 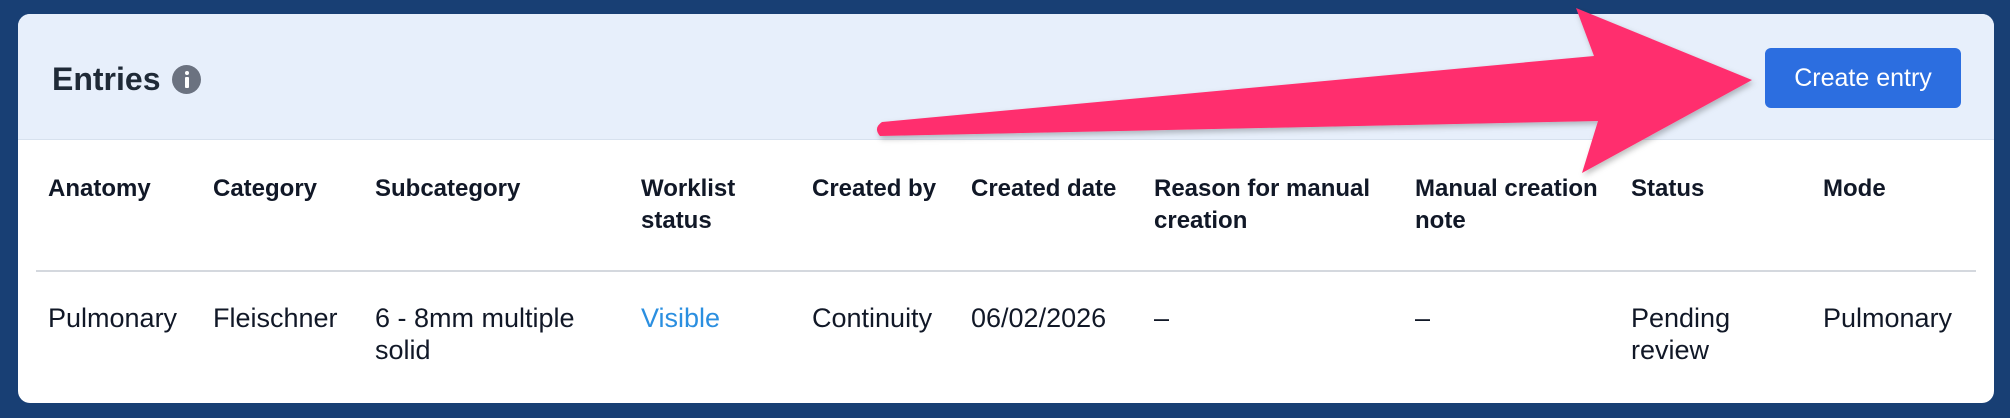 What do you see at coordinates (113, 318) in the screenshot?
I see `cell-anatomy: Pulmonary` at bounding box center [113, 318].